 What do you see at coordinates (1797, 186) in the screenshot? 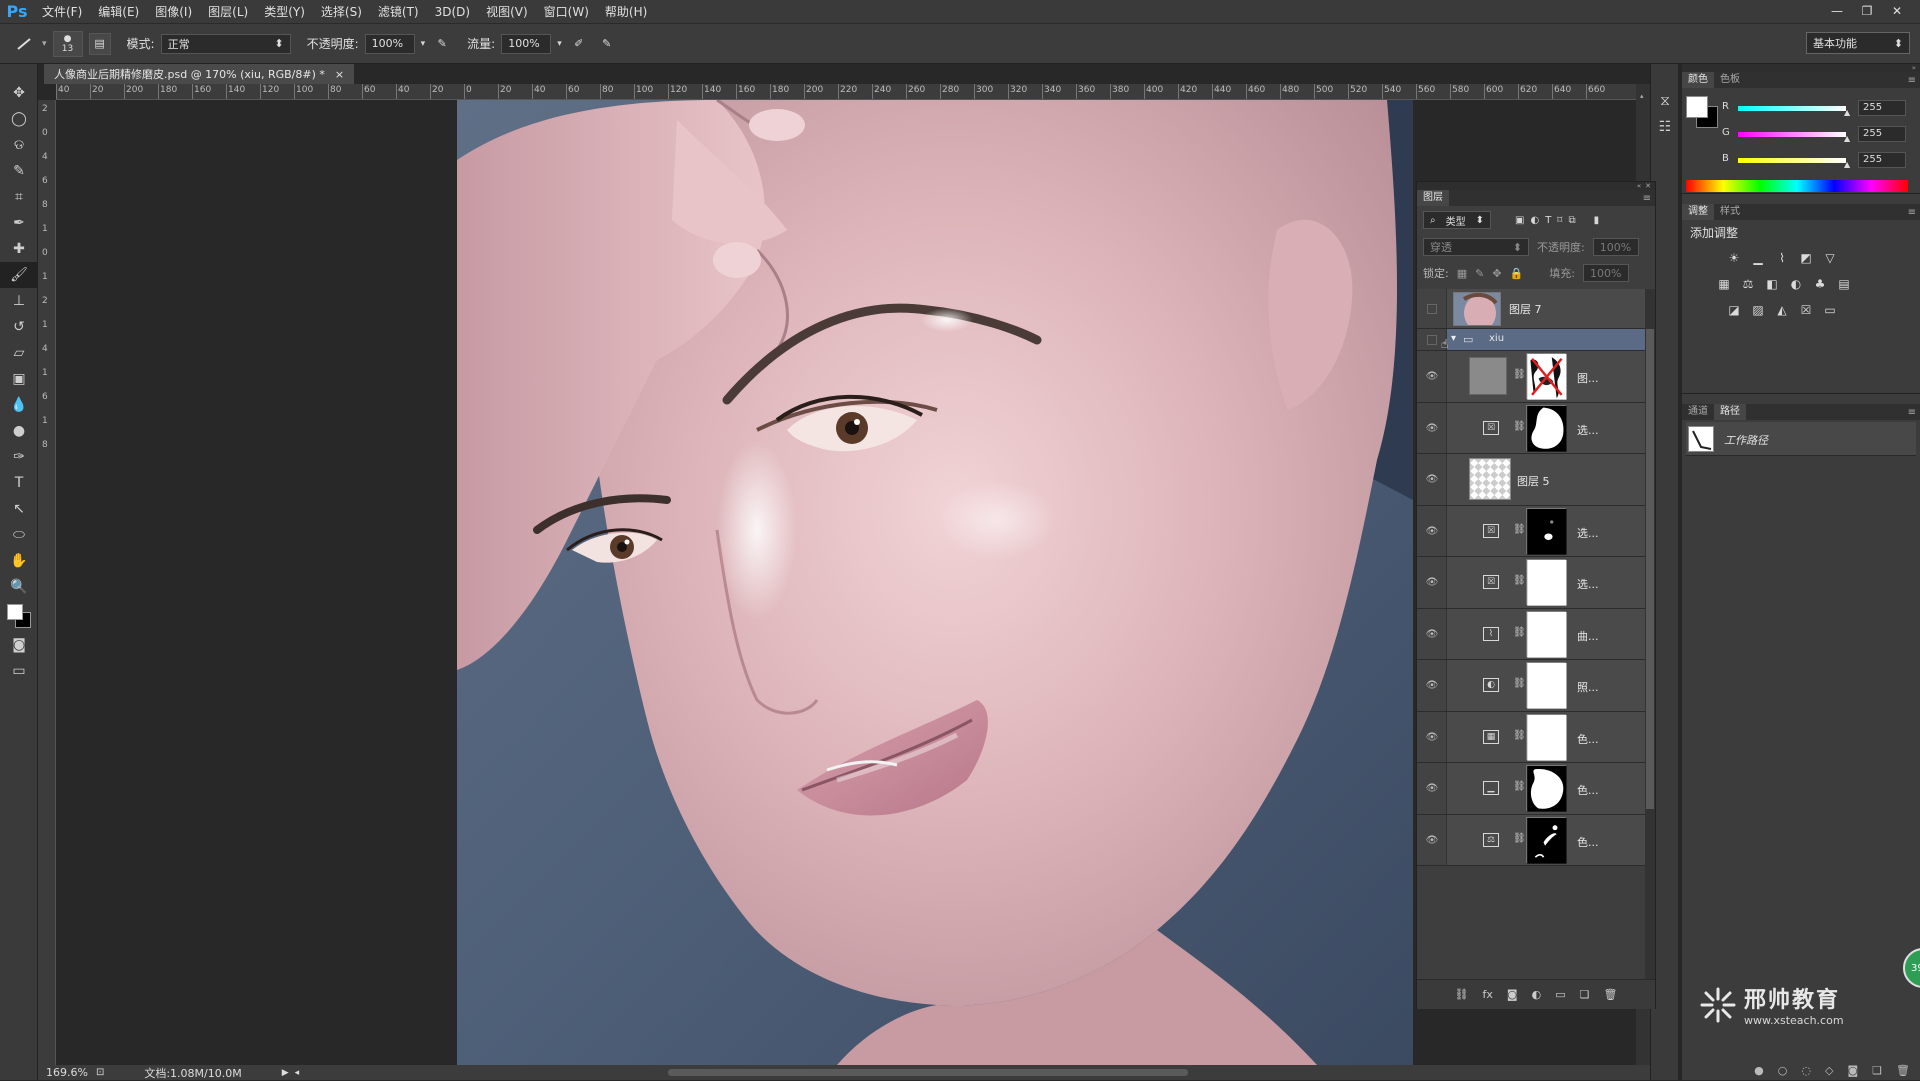
I see `color-spectrum` at bounding box center [1797, 186].